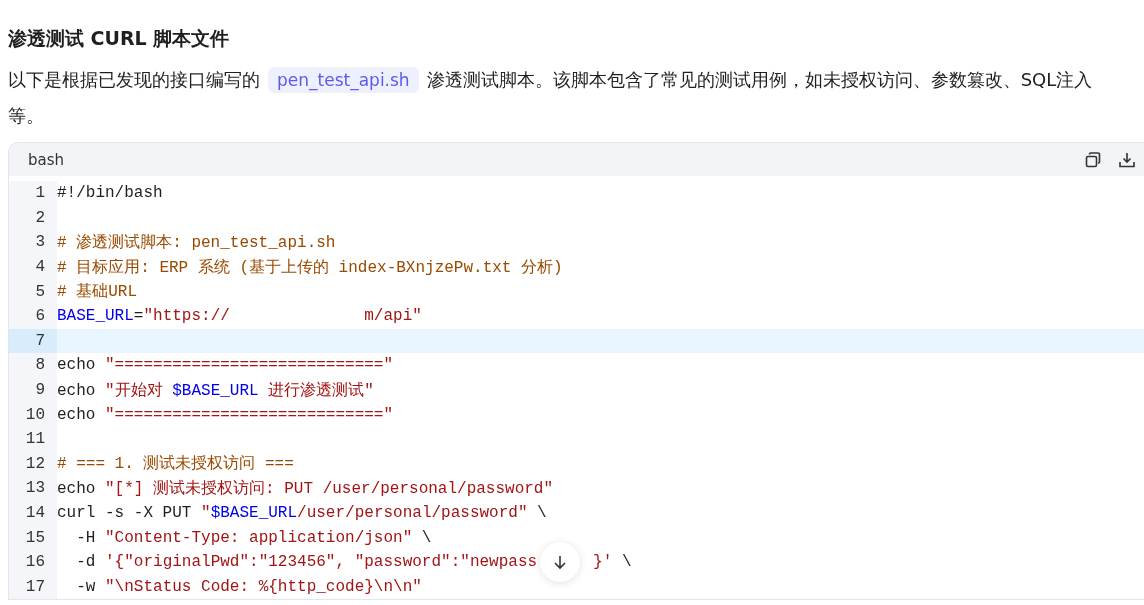 This screenshot has width=1144, height=605. What do you see at coordinates (305, 488) in the screenshot?
I see `code-line: echo "[*] 测试未授权访问: PUT /user/personal/password"` at bounding box center [305, 488].